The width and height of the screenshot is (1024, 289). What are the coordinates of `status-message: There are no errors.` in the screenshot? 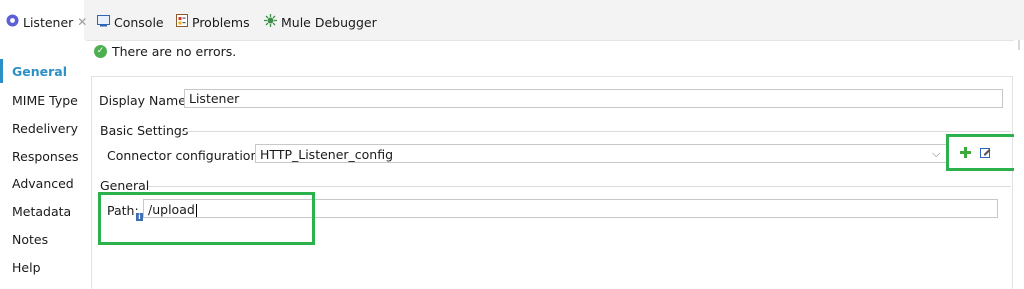 It's located at (174, 51).